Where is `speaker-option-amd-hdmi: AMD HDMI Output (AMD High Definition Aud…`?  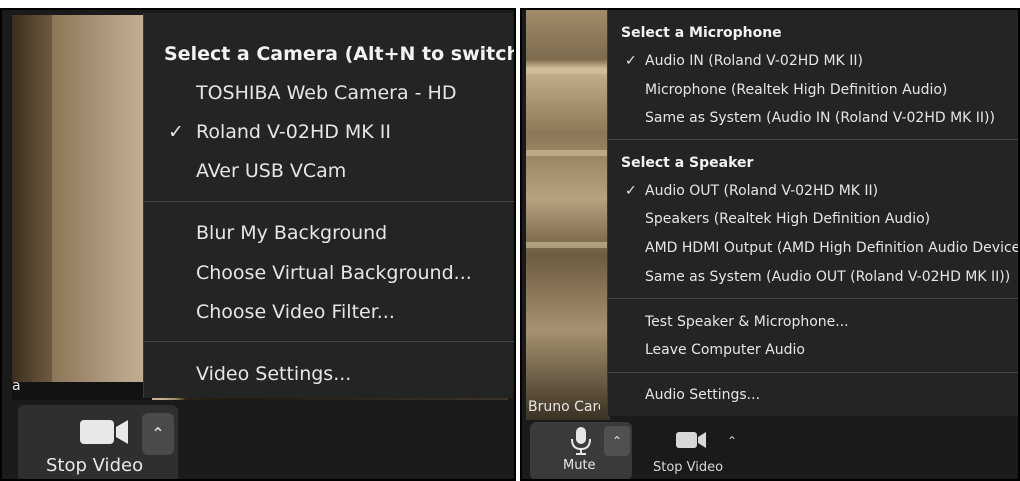
speaker-option-amd-hdmi: AMD HDMI Output (AMD High Definition Aud… is located at coordinates (831, 248).